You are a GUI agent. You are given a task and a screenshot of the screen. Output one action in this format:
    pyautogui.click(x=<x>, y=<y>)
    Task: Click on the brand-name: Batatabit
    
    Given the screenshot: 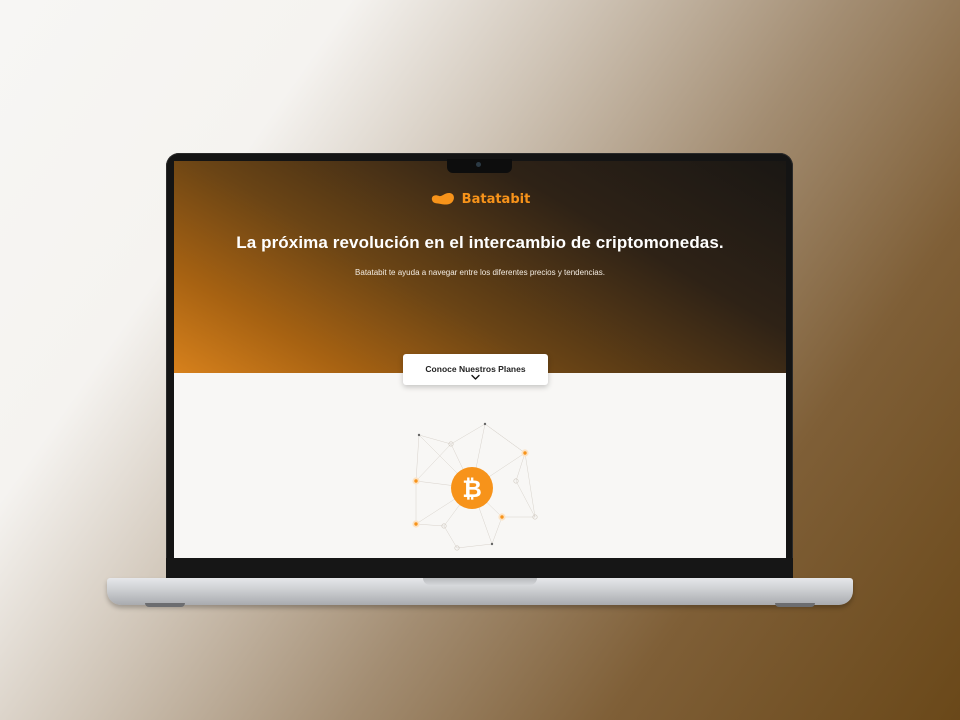 What is the action you would take?
    pyautogui.click(x=496, y=199)
    